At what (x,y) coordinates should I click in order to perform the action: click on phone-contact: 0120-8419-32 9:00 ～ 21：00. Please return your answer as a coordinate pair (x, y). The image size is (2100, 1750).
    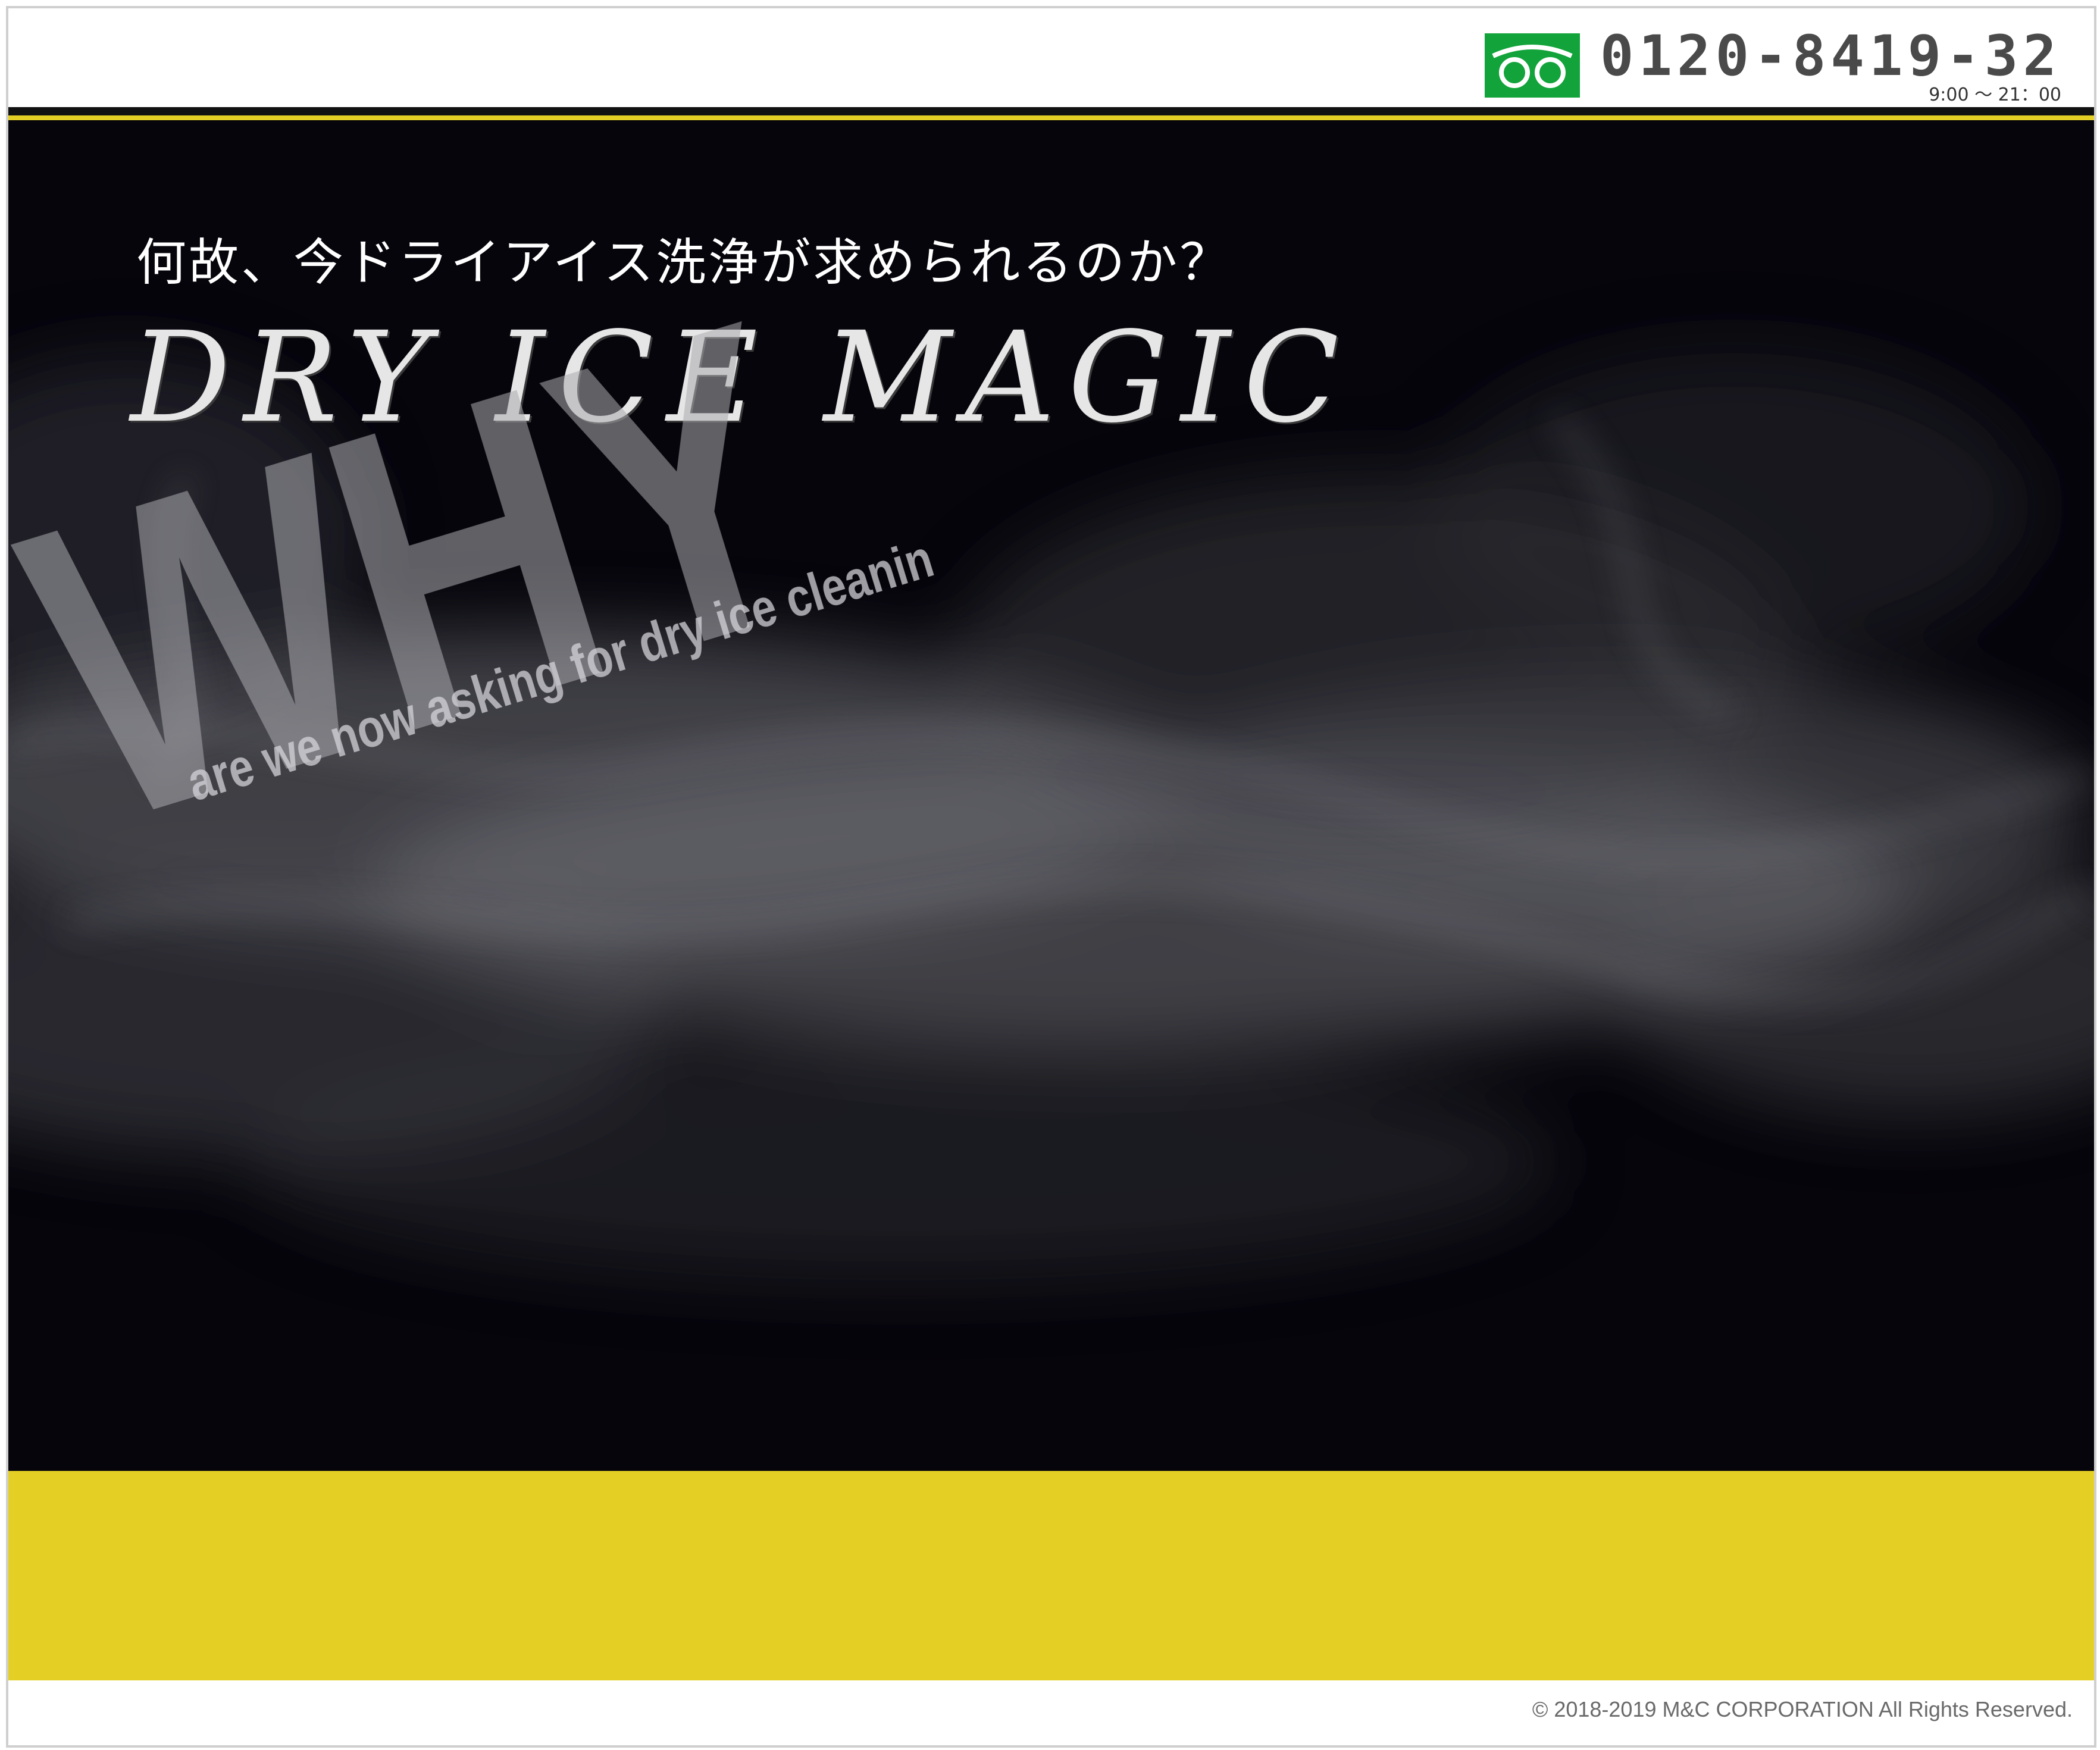
    Looking at the image, I should click on (1772, 67).